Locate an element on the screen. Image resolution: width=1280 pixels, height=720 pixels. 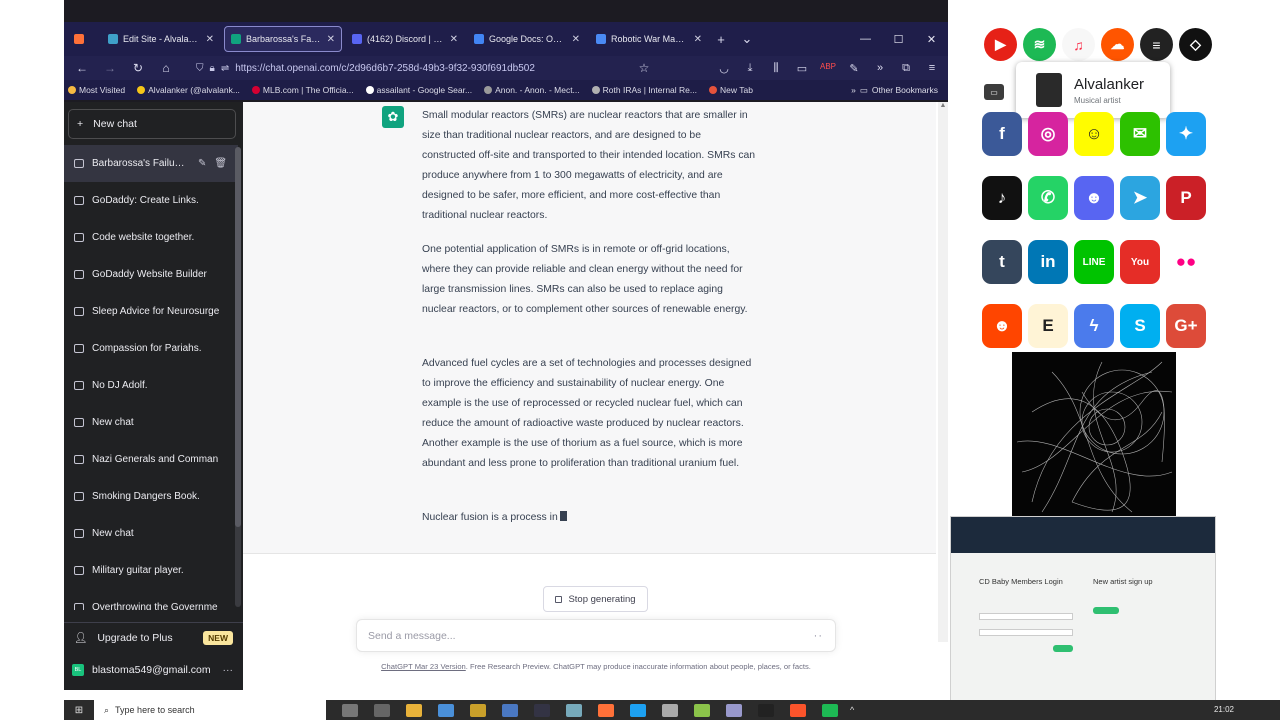
tab-list-chevron-icon: ⌄ is located at coordinates (747, 39).